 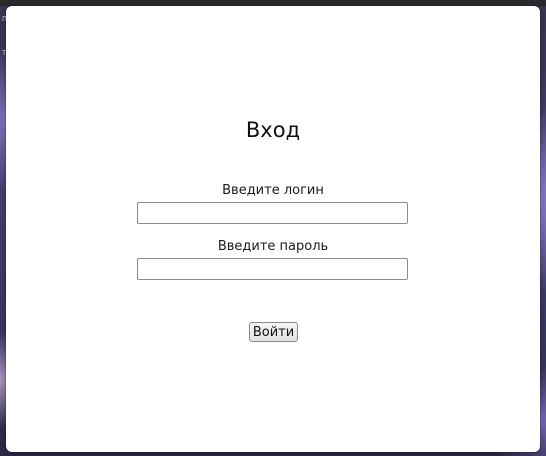 I want to click on login-title: Вход, so click(x=273, y=130).